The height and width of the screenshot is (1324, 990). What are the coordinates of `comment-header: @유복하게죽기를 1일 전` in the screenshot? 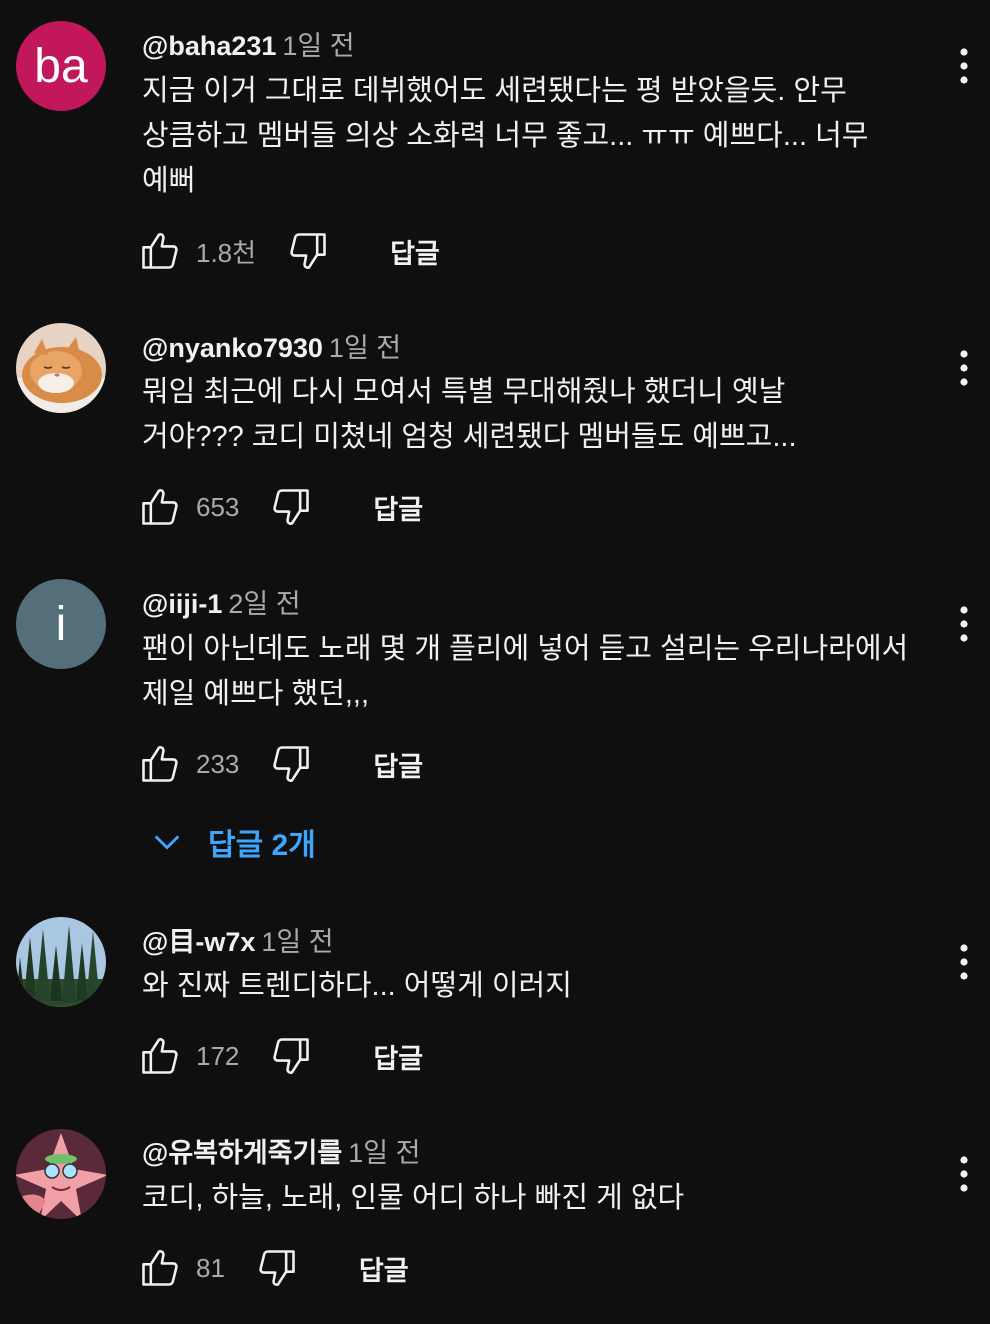 It's located at (281, 1150).